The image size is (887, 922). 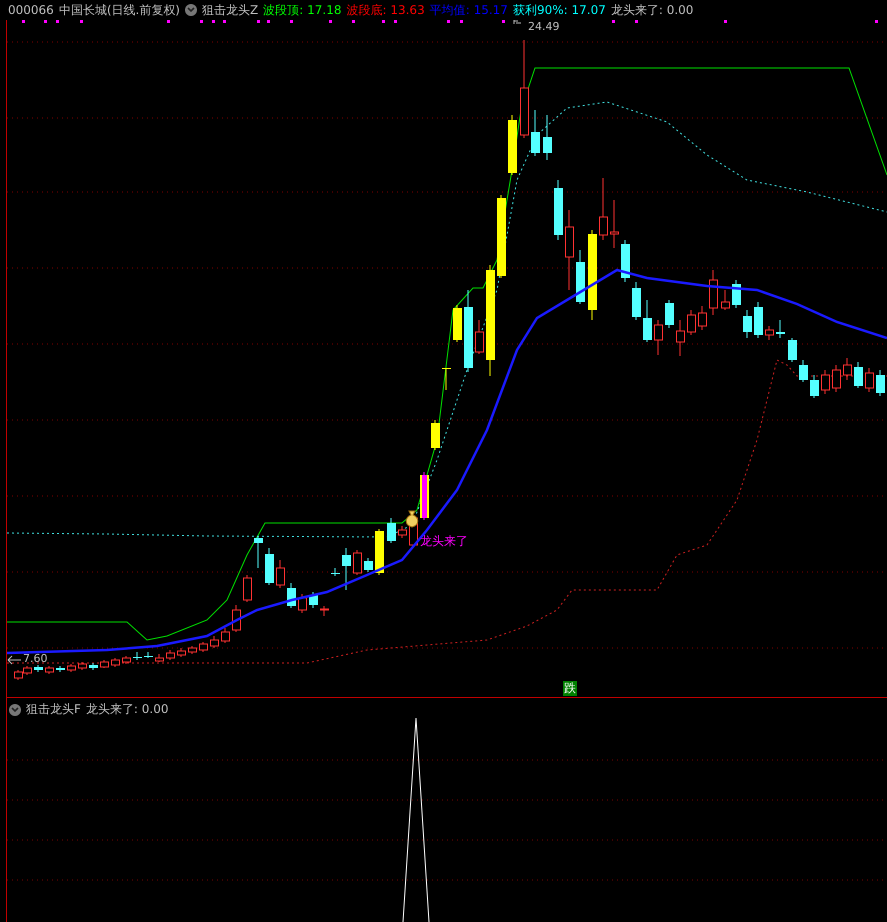 What do you see at coordinates (230, 10) in the screenshot?
I see `indicator-name: 狙击龙头Z` at bounding box center [230, 10].